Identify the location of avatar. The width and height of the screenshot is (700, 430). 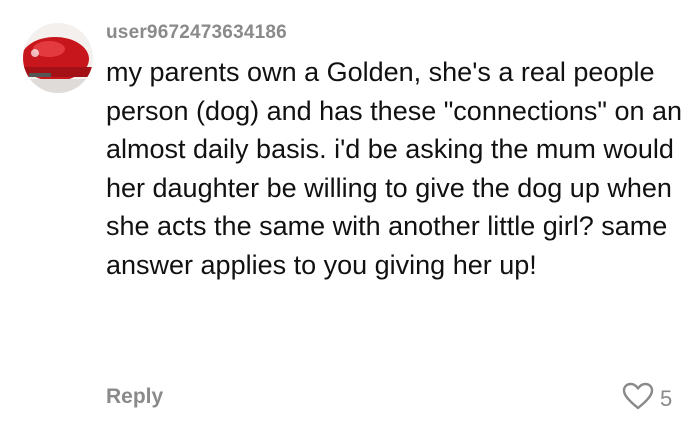
(58, 58).